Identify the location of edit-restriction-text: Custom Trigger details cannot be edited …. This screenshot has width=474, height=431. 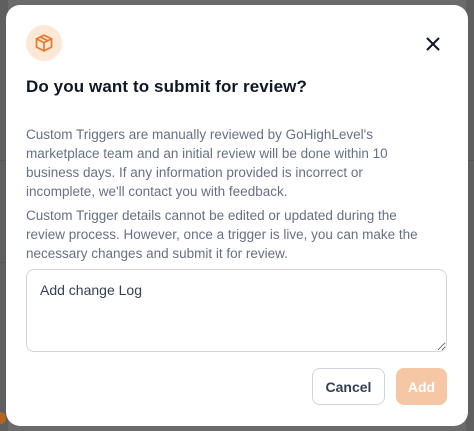
(222, 234).